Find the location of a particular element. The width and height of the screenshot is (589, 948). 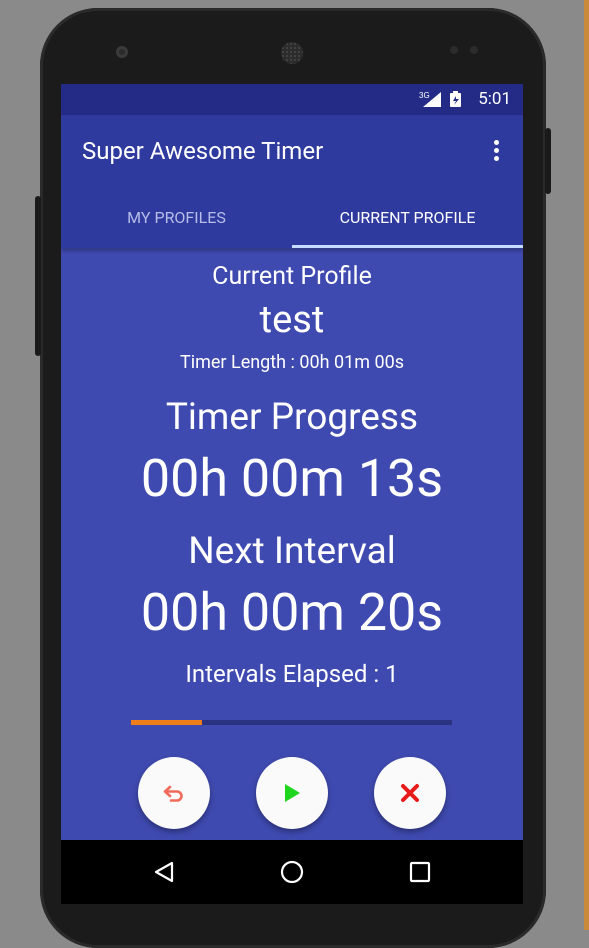

tab-current-profile: CURRENT PROFILE is located at coordinates (407, 226).